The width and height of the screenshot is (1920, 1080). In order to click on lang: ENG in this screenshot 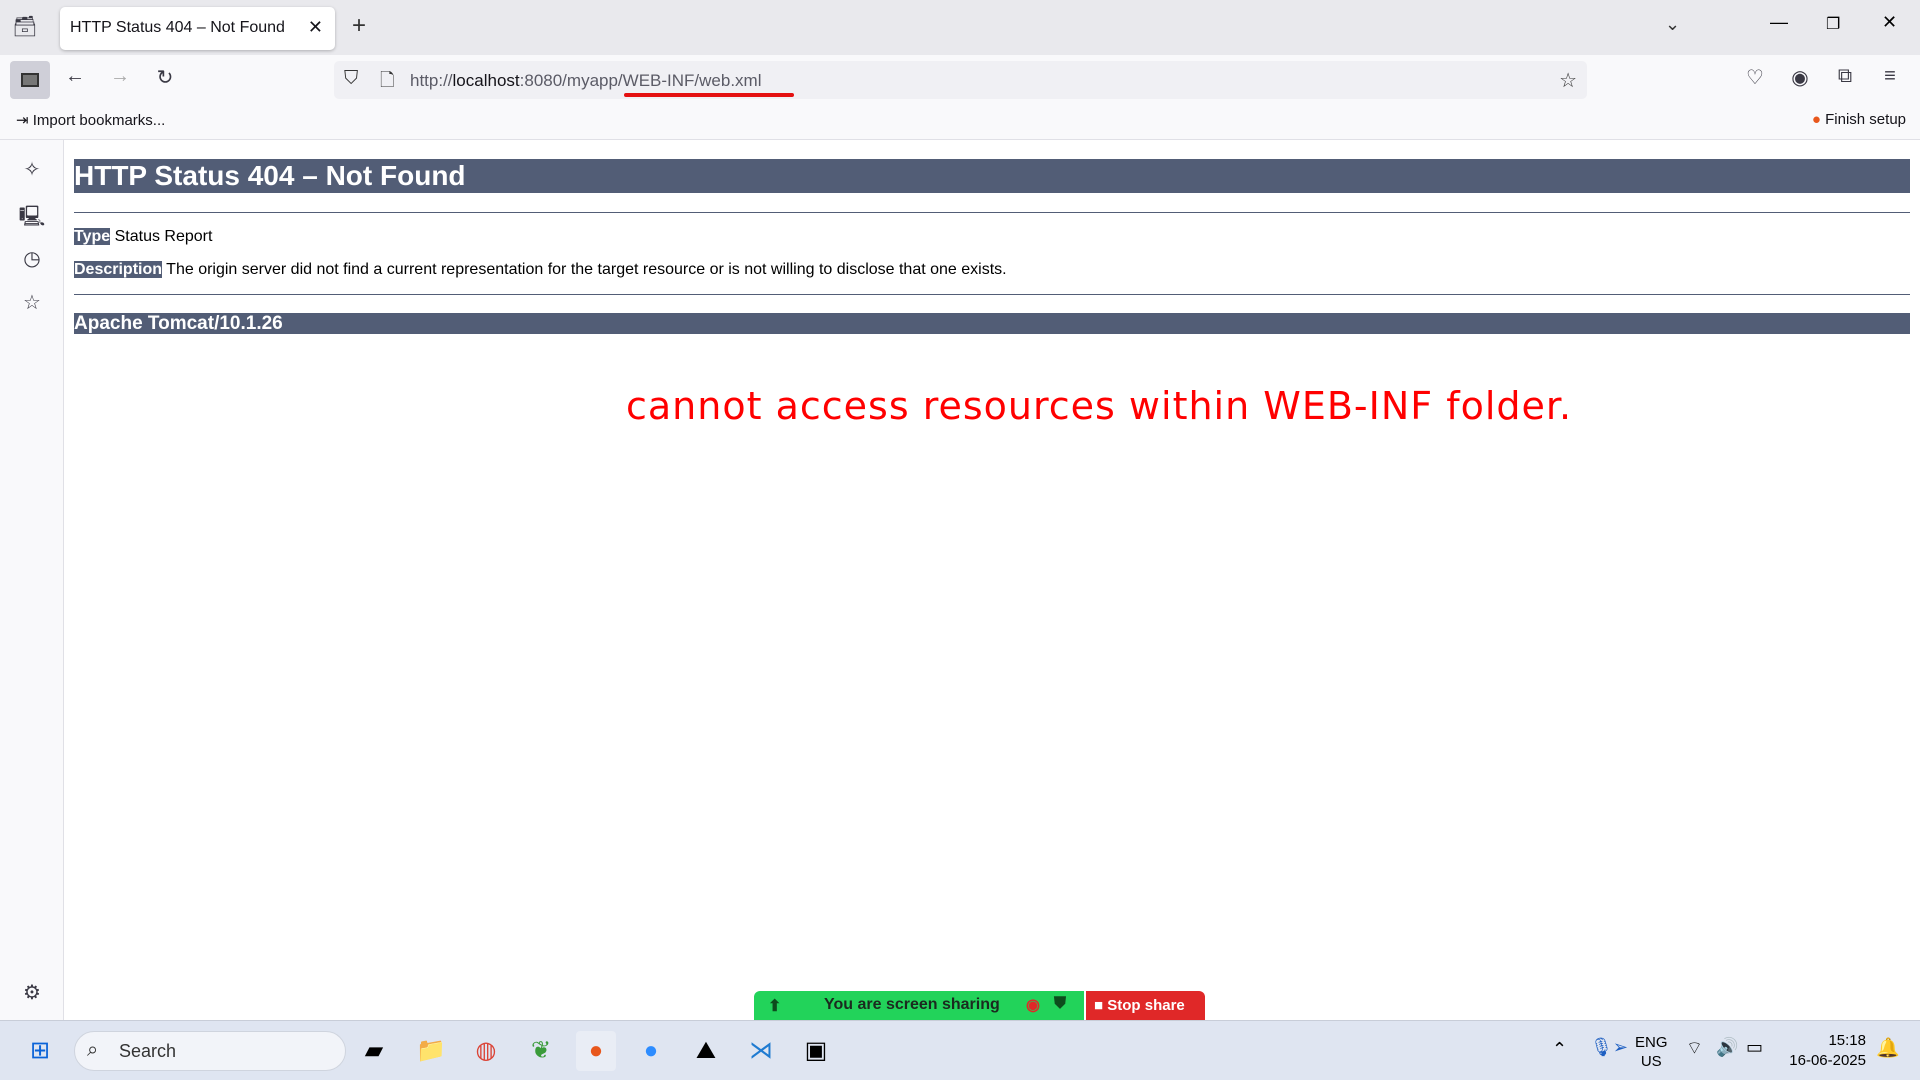, I will do `click(1651, 1042)`.